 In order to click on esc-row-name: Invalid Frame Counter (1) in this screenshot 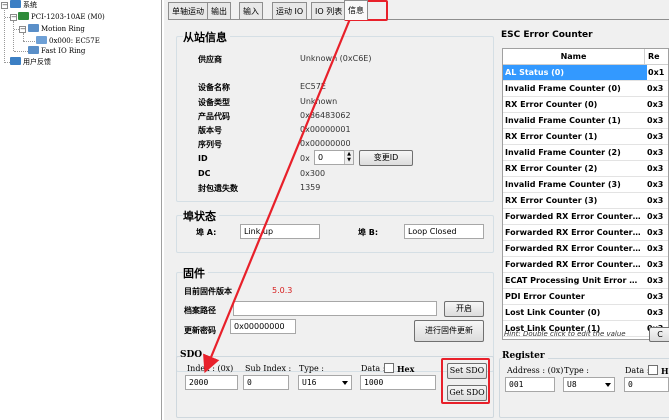, I will do `click(563, 120)`.